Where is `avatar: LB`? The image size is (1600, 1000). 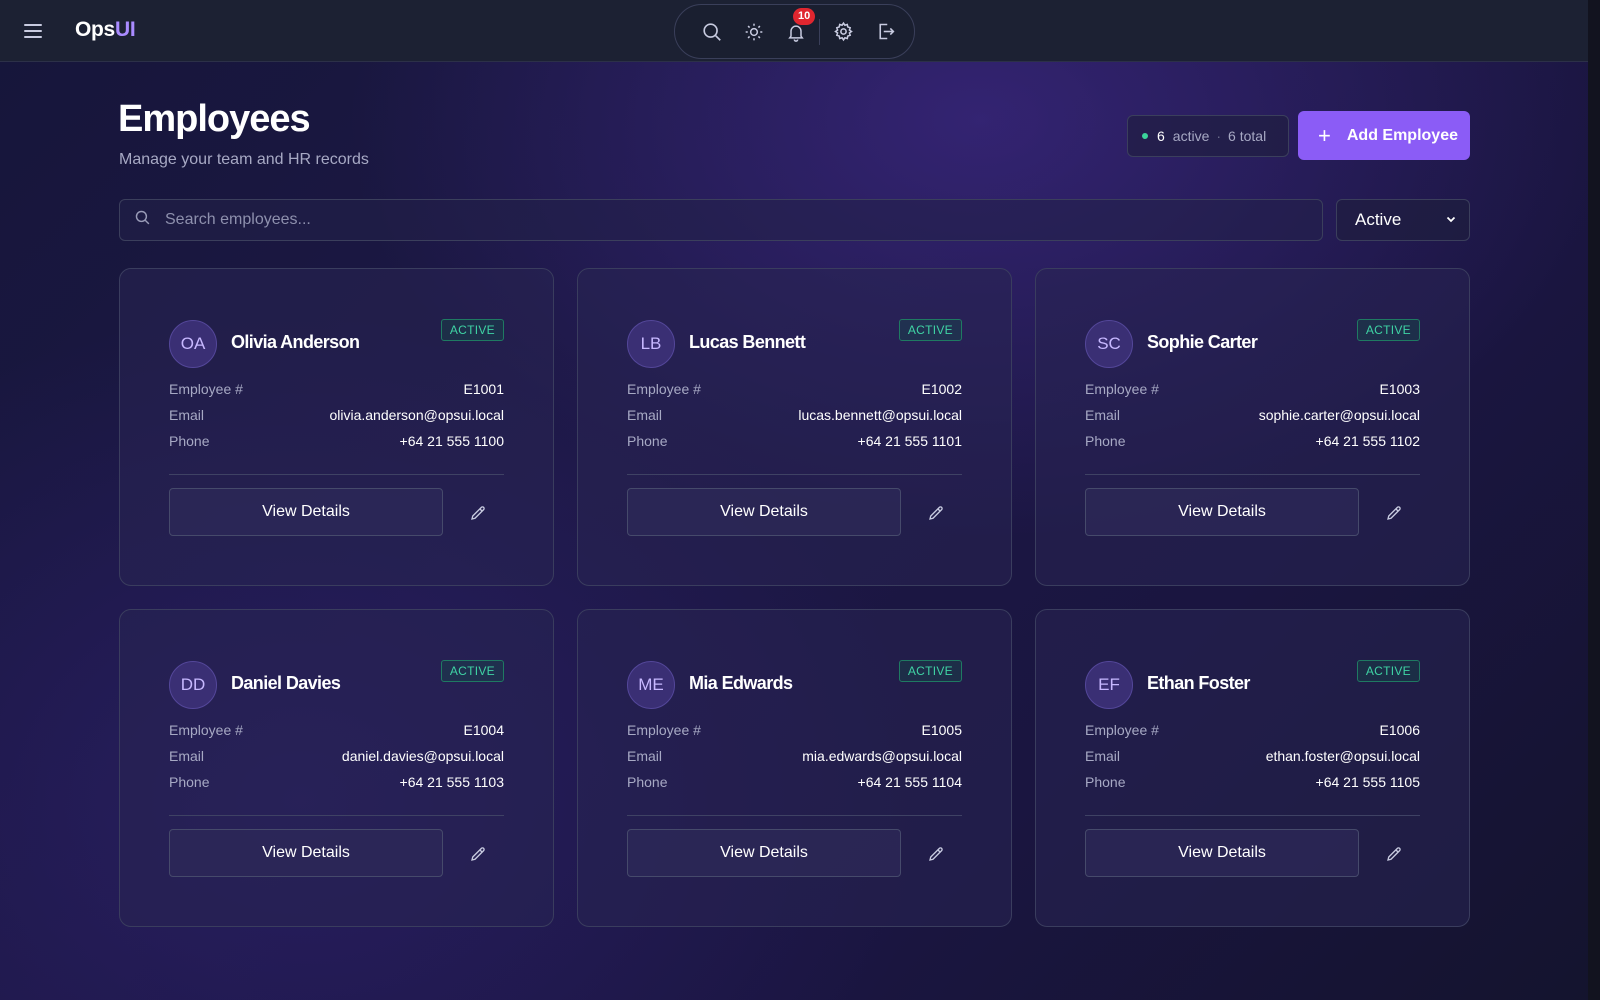 avatar: LB is located at coordinates (651, 344).